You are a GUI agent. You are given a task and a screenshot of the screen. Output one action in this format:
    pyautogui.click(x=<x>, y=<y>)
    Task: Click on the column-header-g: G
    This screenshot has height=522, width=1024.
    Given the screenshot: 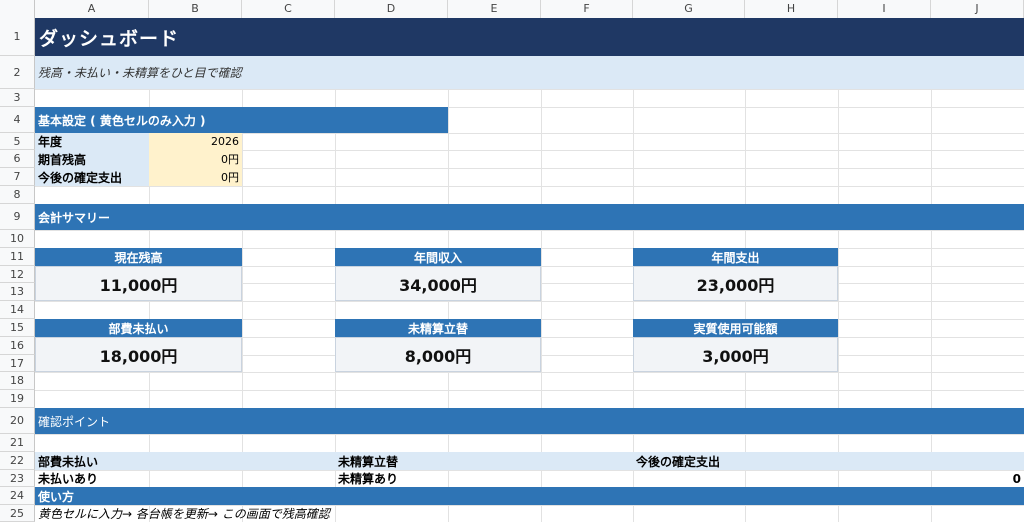 What is the action you would take?
    pyautogui.click(x=689, y=9)
    